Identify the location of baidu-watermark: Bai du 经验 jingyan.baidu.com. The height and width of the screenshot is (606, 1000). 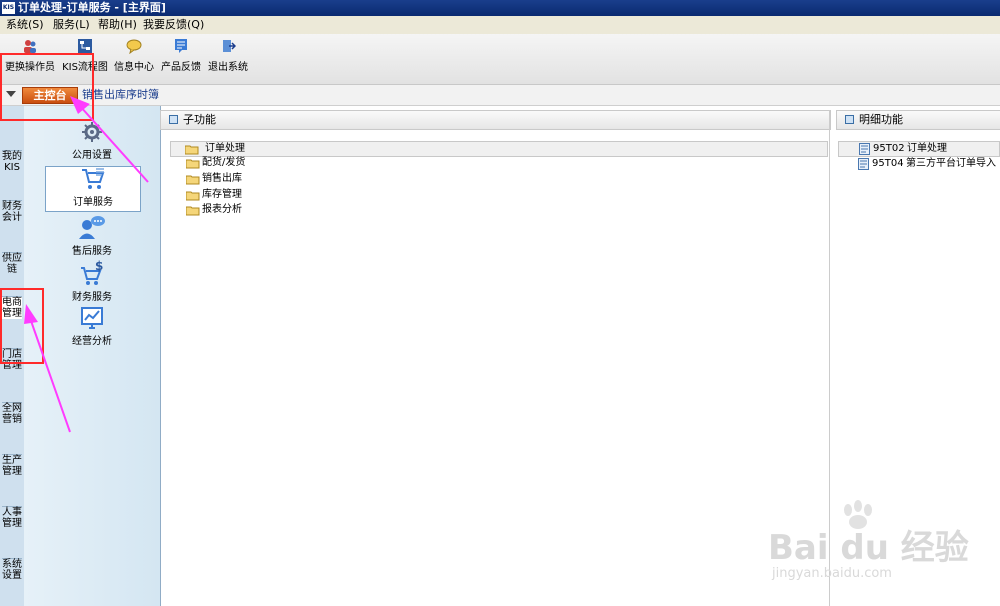
(878, 545).